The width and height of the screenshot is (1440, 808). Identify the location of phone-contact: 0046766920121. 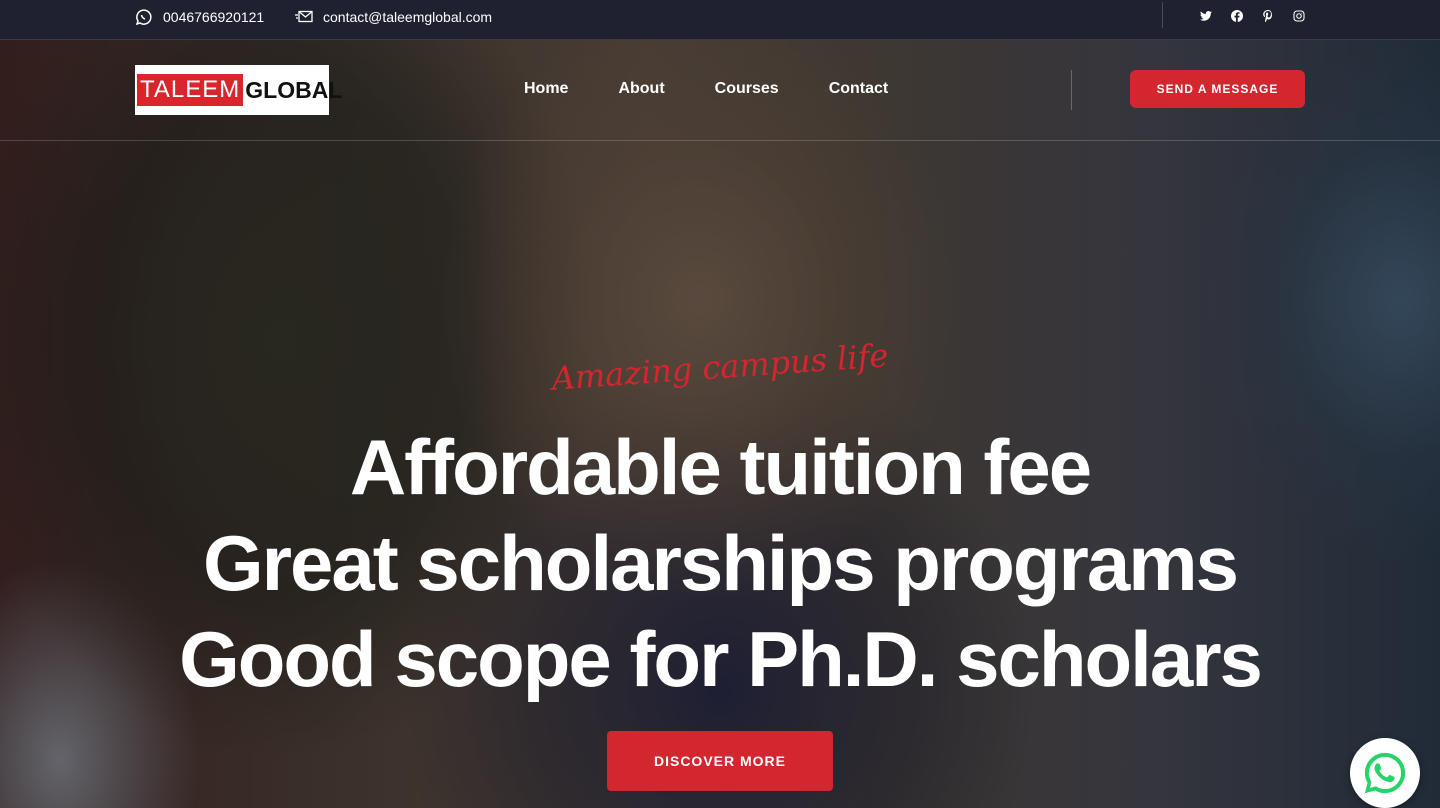
(199, 17).